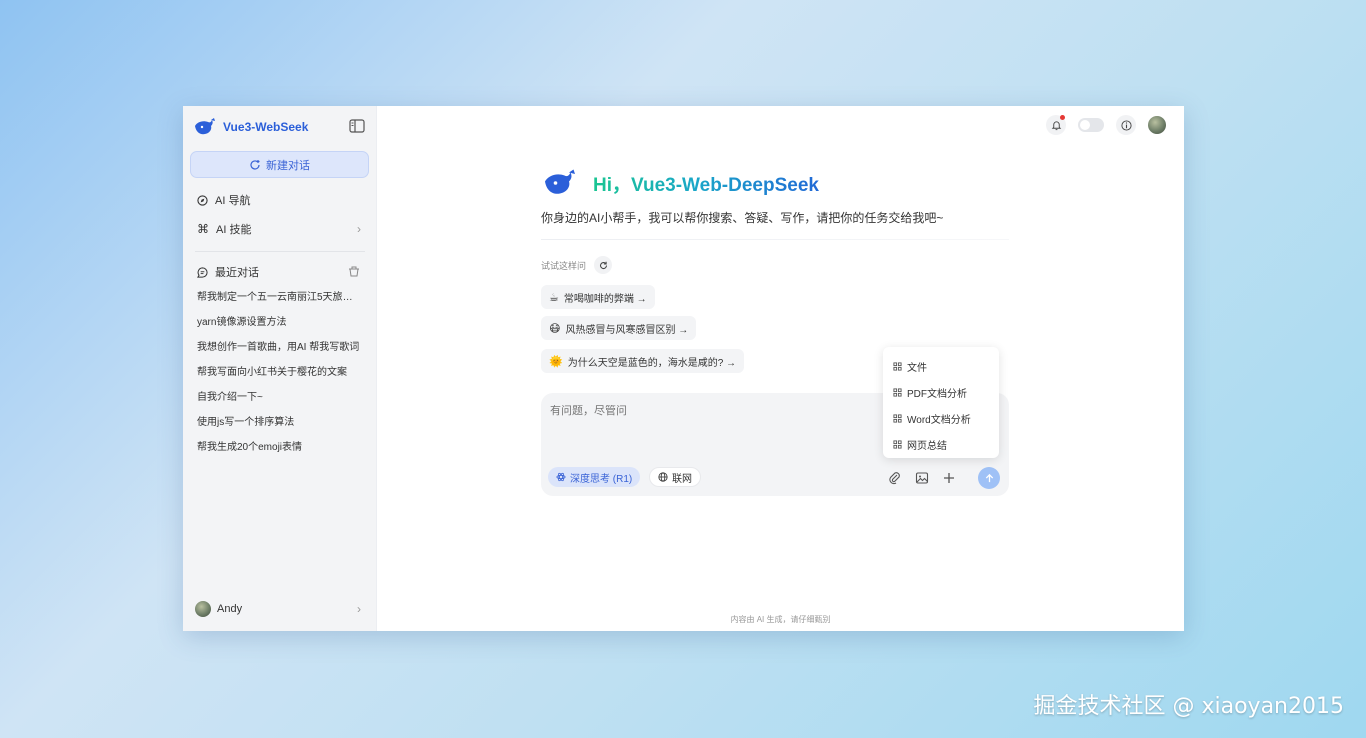 The width and height of the screenshot is (1366, 738). What do you see at coordinates (917, 368) in the screenshot?
I see `menu-item-label: 文件` at bounding box center [917, 368].